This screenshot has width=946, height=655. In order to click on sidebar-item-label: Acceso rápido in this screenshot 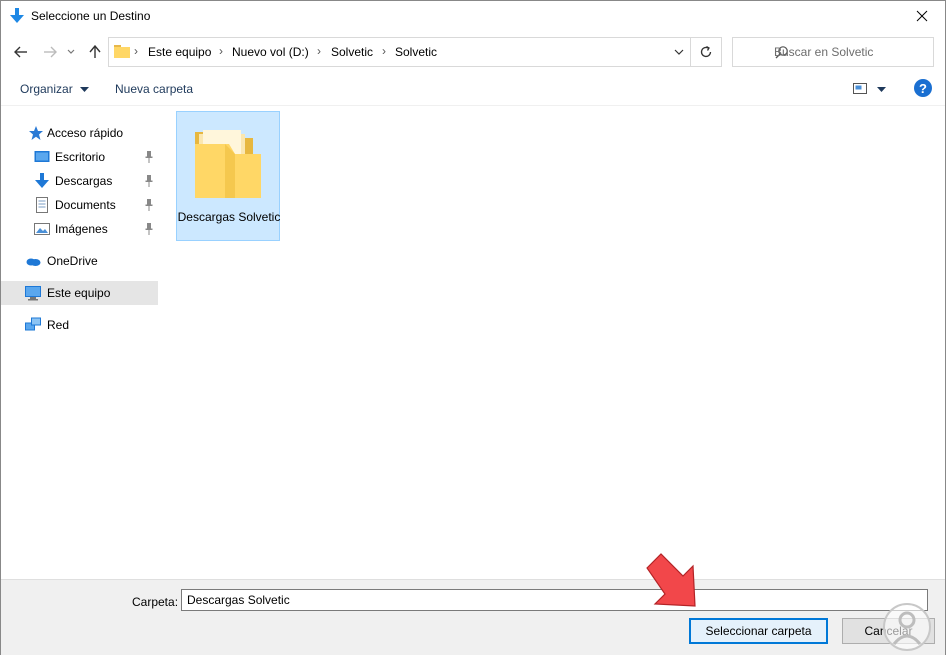, I will do `click(85, 133)`.